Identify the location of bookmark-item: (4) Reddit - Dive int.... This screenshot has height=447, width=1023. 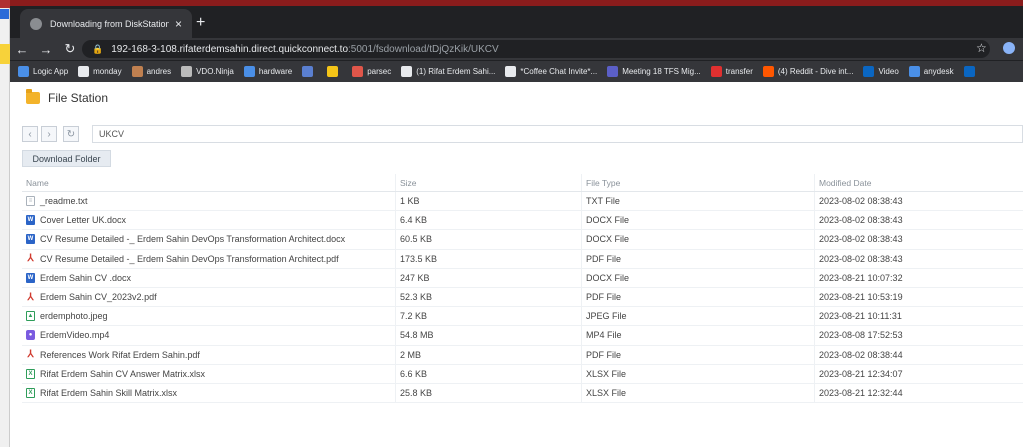
(807, 71).